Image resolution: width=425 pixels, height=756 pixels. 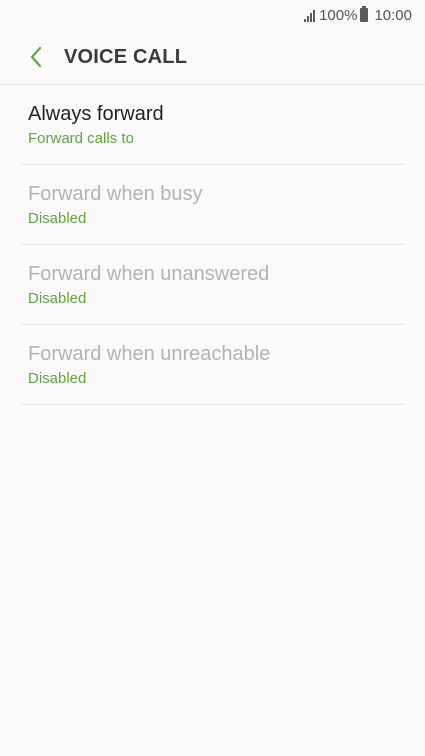 I want to click on signal-icon, so click(x=310, y=15).